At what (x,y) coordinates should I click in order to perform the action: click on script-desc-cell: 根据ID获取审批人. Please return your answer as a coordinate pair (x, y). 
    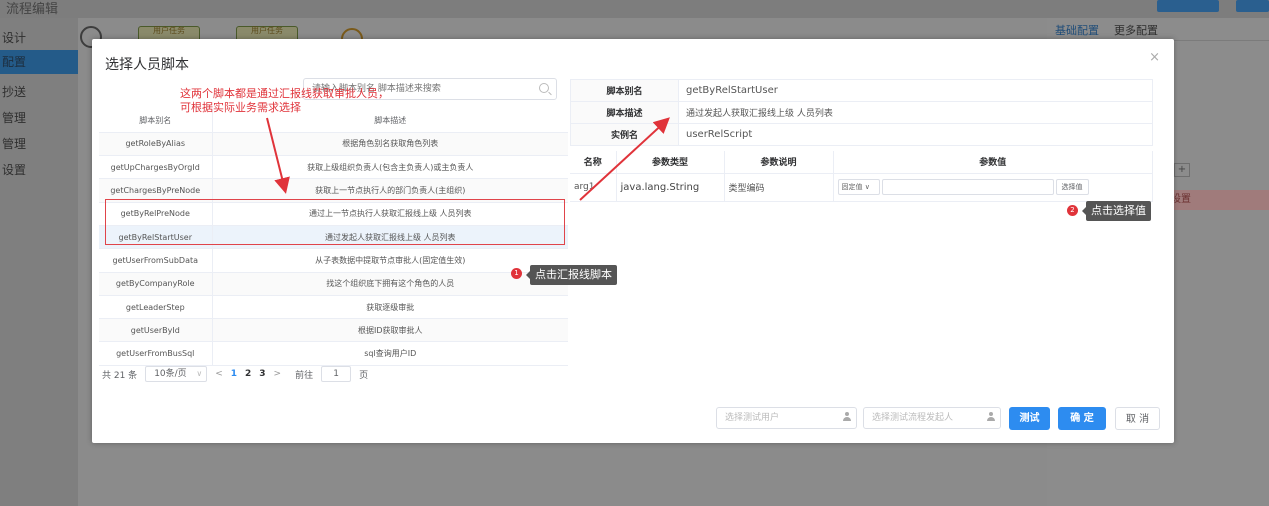
    Looking at the image, I should click on (390, 330).